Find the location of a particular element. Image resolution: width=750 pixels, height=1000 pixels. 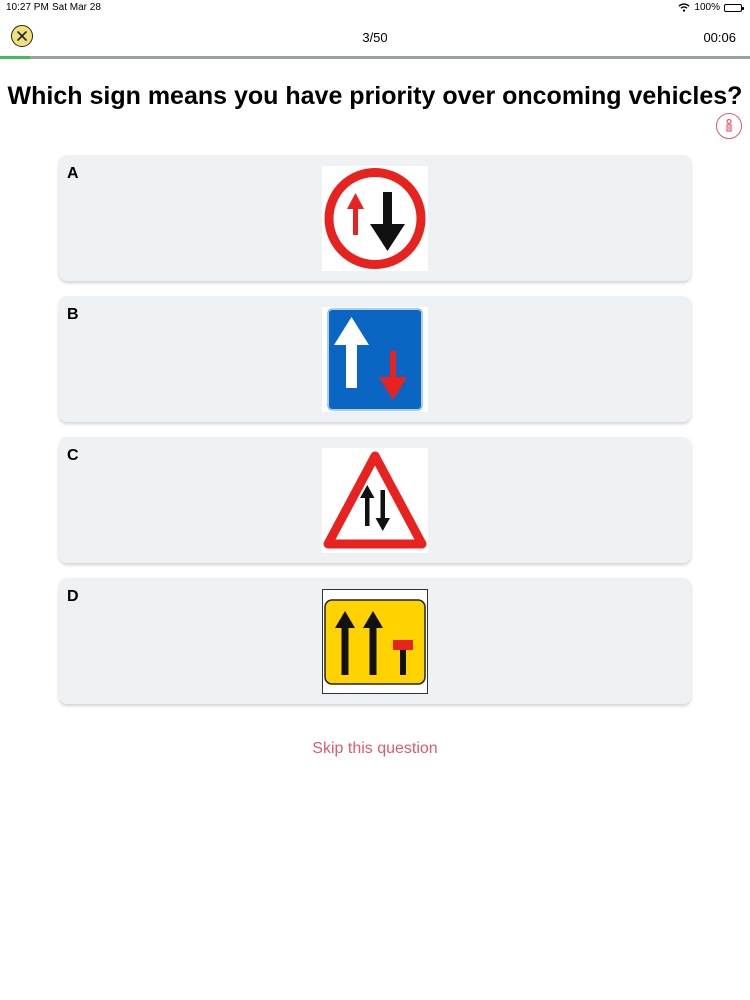

status-bar: 10:27 PM Sat Mar 28 100% is located at coordinates (375, 8).